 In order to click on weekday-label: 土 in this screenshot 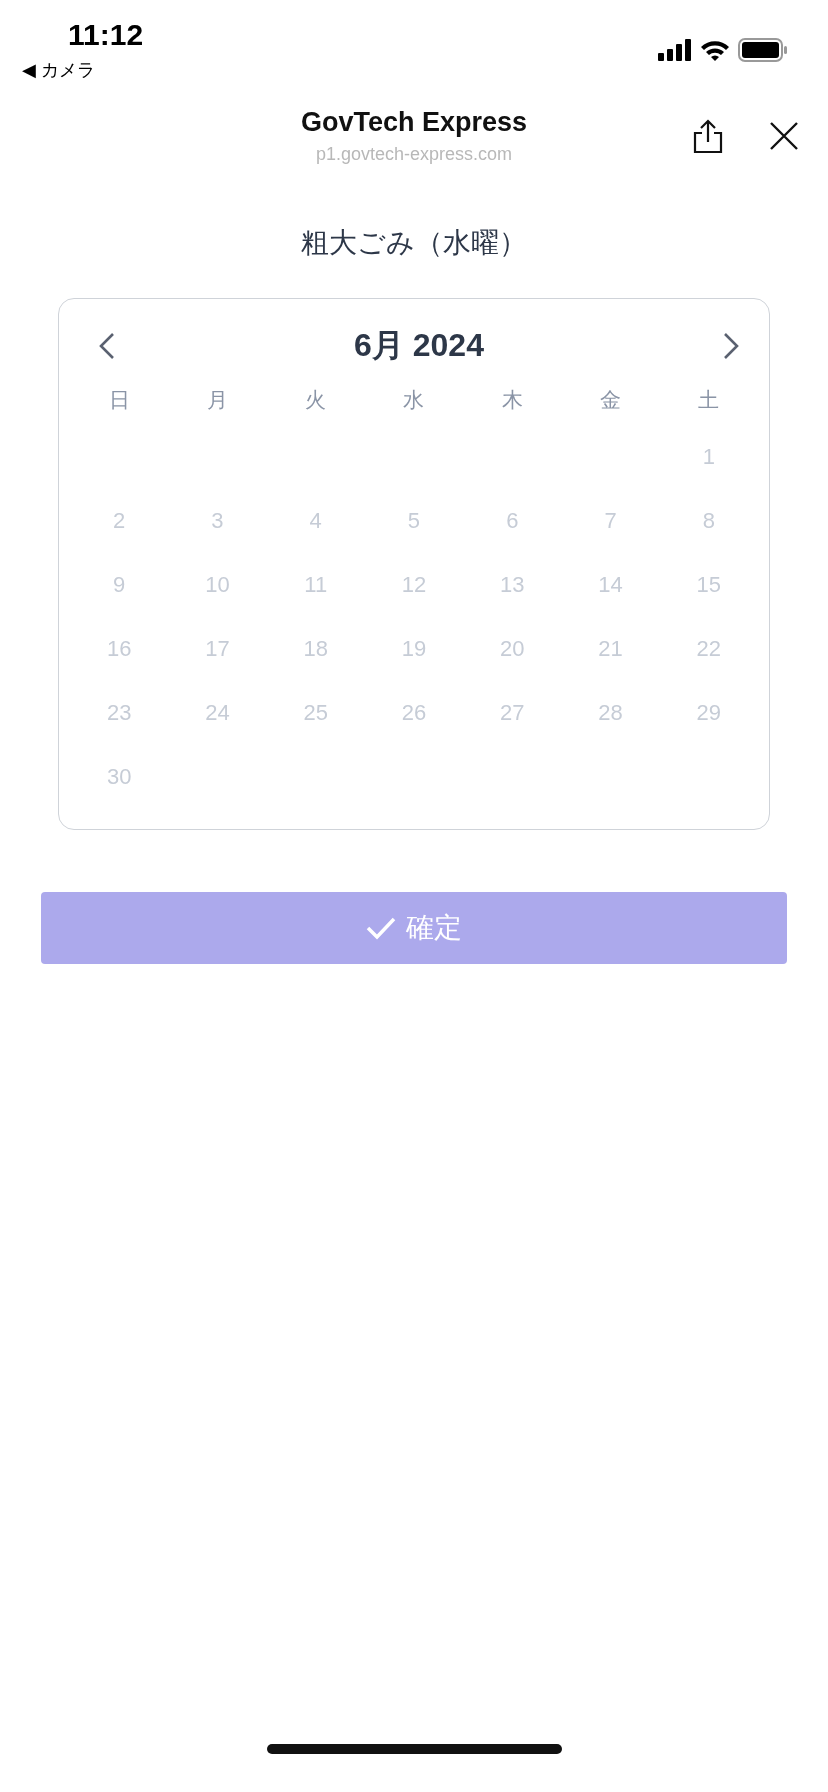, I will do `click(709, 400)`.